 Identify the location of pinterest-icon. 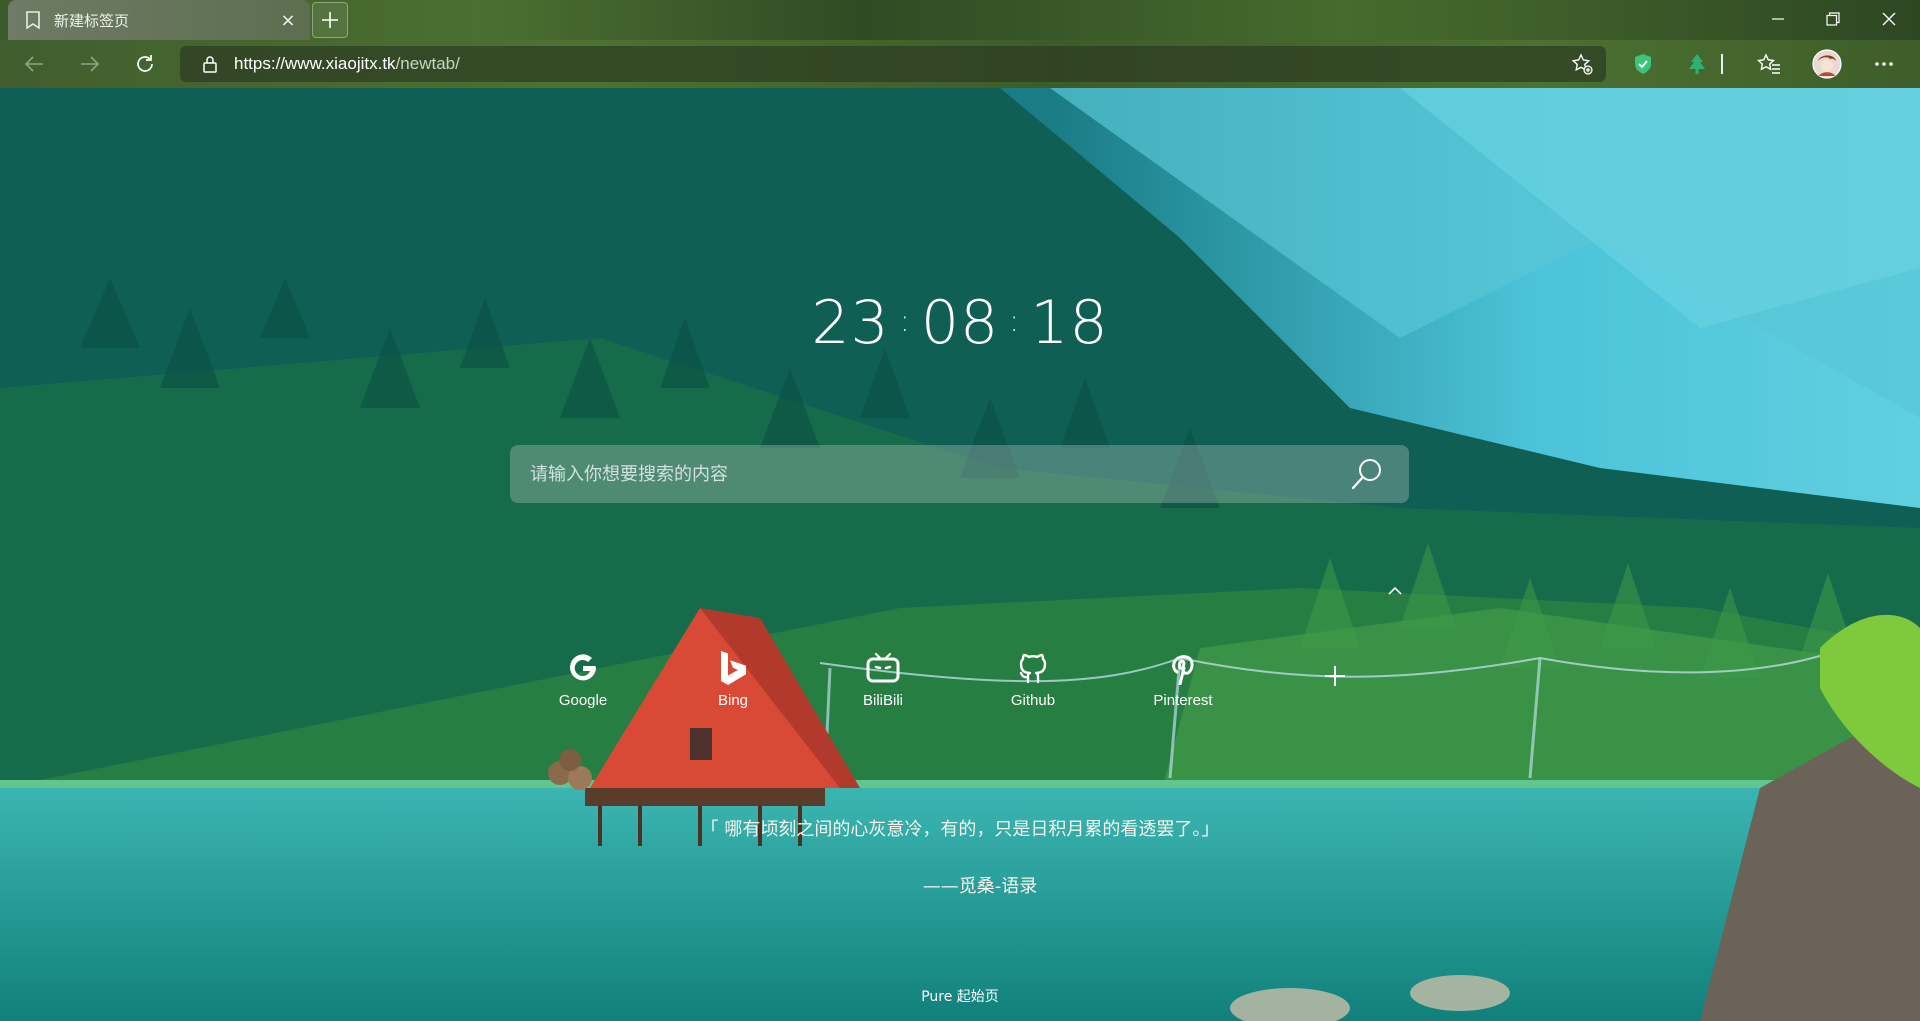
(1183, 670).